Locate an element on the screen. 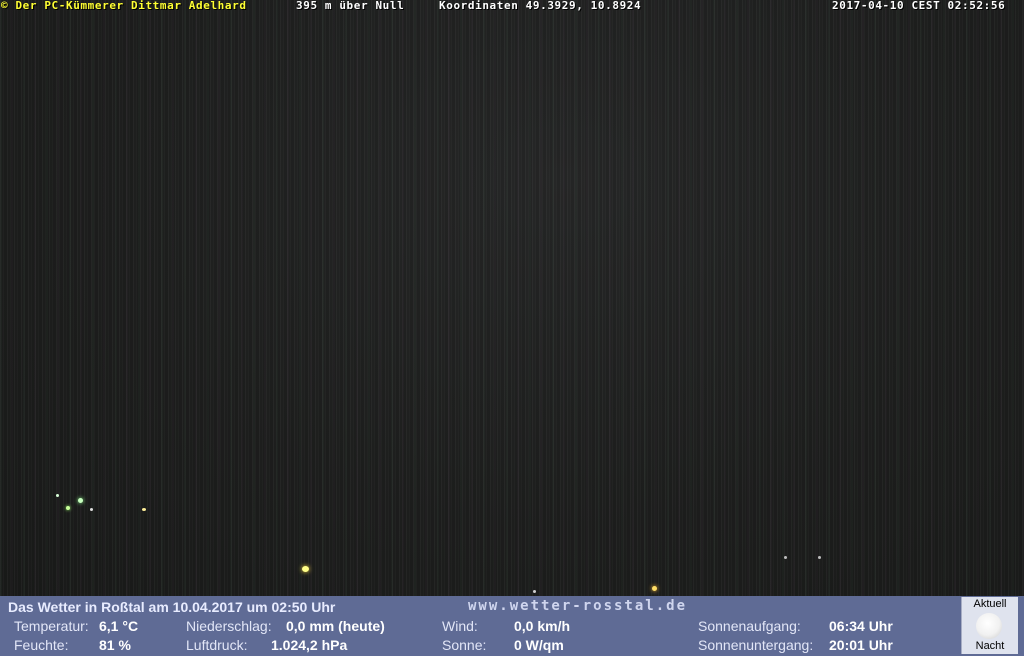  copyright-text: © Der PC-Kümmerer Dittmar Adelhard is located at coordinates (124, 6).